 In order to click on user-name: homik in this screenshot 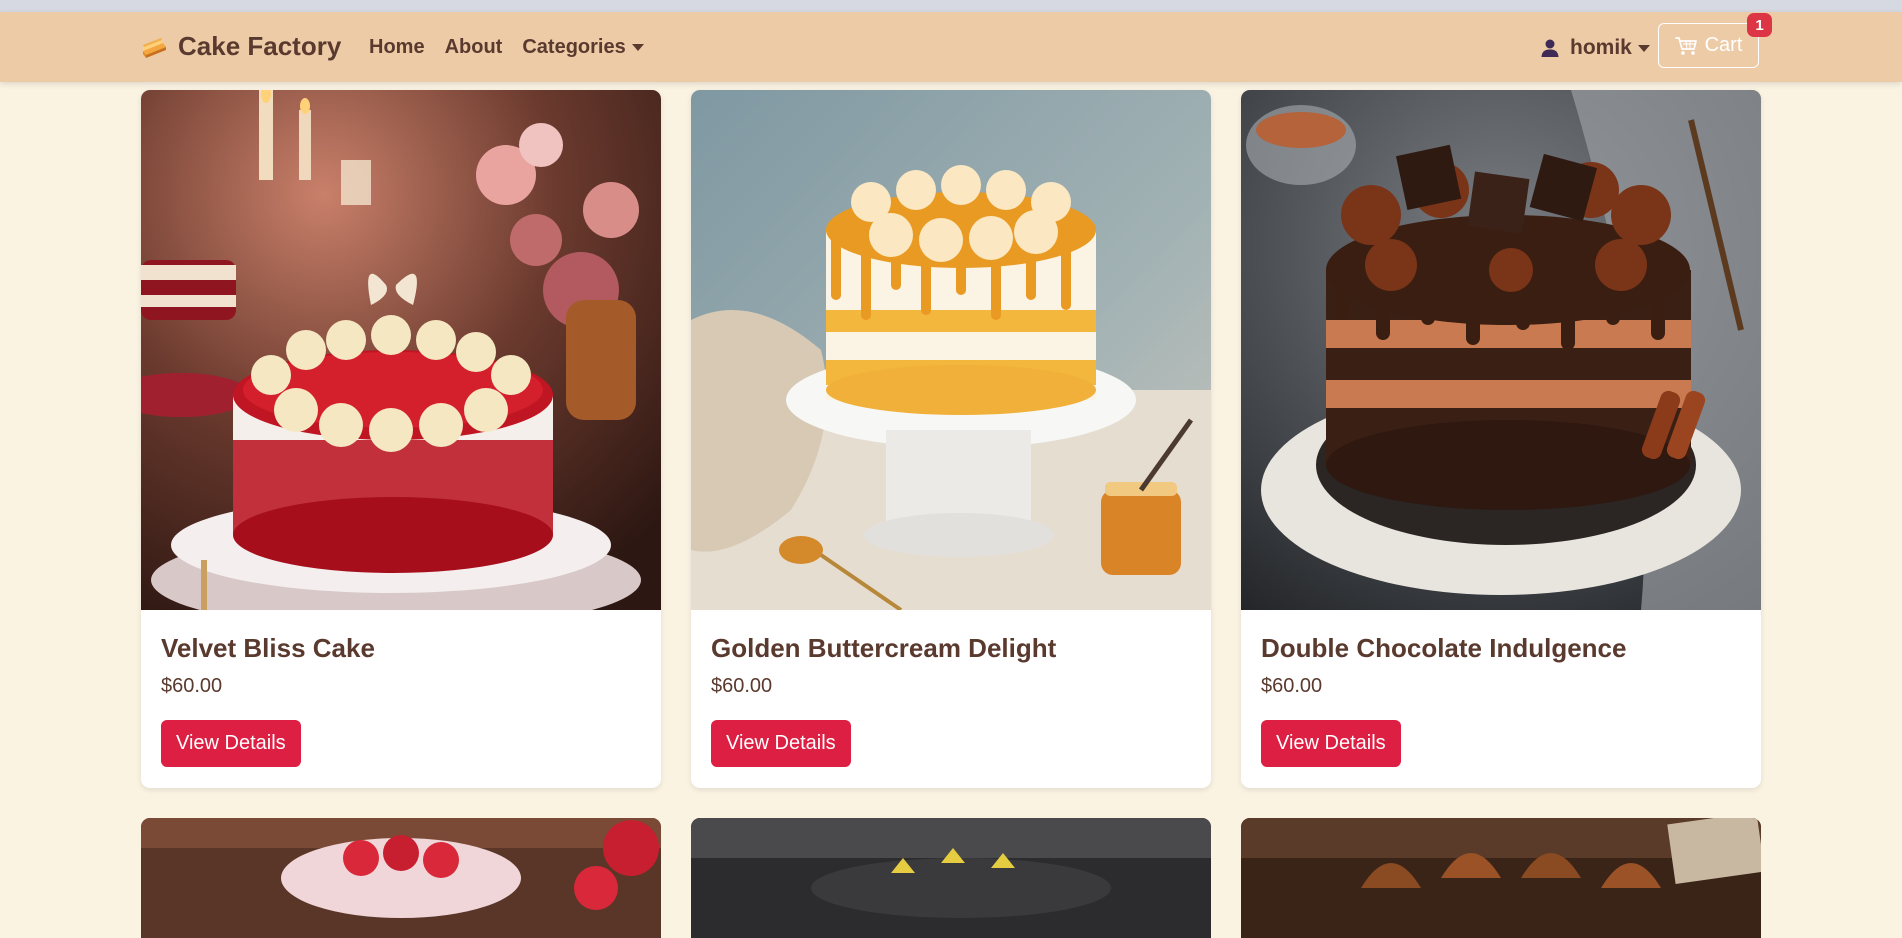, I will do `click(1601, 47)`.